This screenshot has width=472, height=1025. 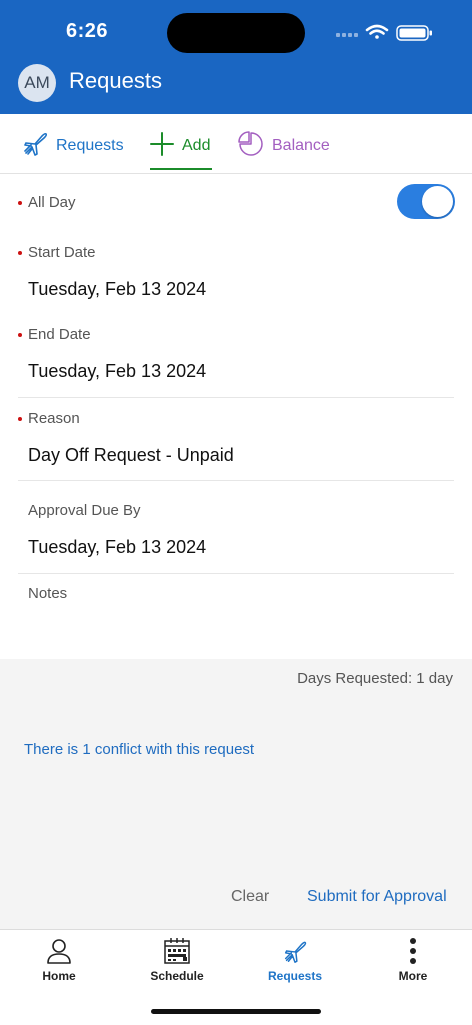 I want to click on wifi-icon, so click(x=377, y=31).